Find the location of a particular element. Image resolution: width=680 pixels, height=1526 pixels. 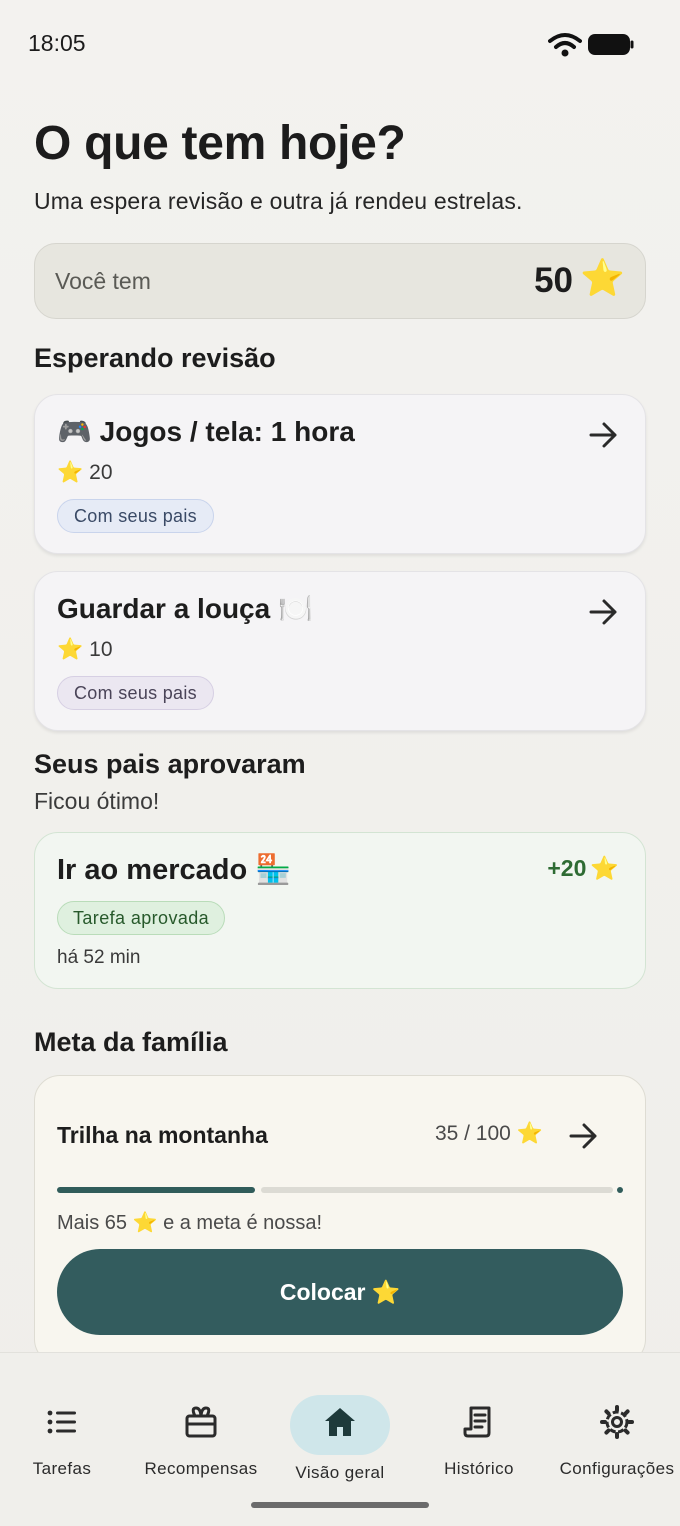

approved-chip: Tarefa aprovada is located at coordinates (141, 918).